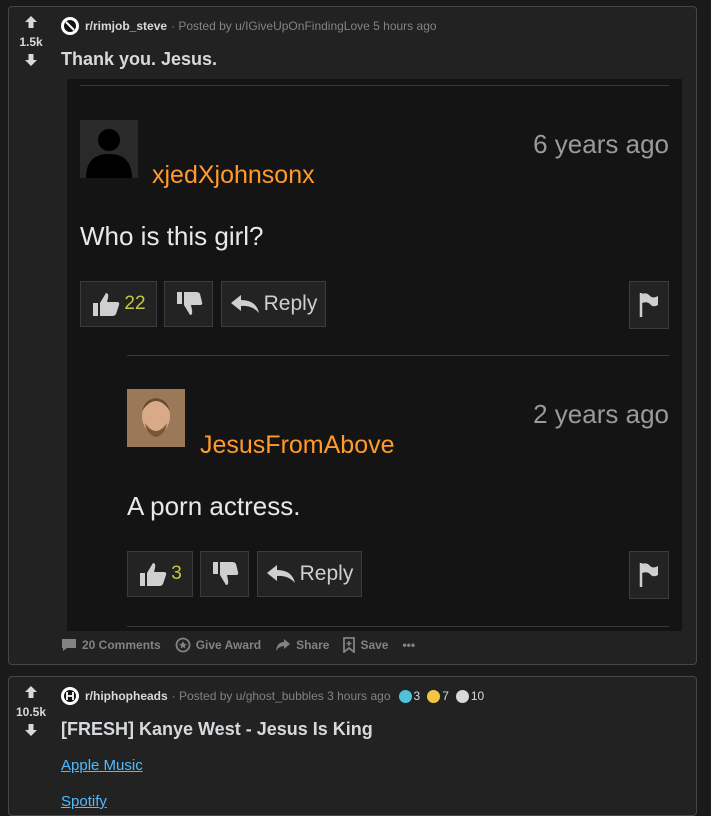 The image size is (711, 816). Describe the element at coordinates (31, 712) in the screenshot. I see `vote-score: 10.5k` at that location.